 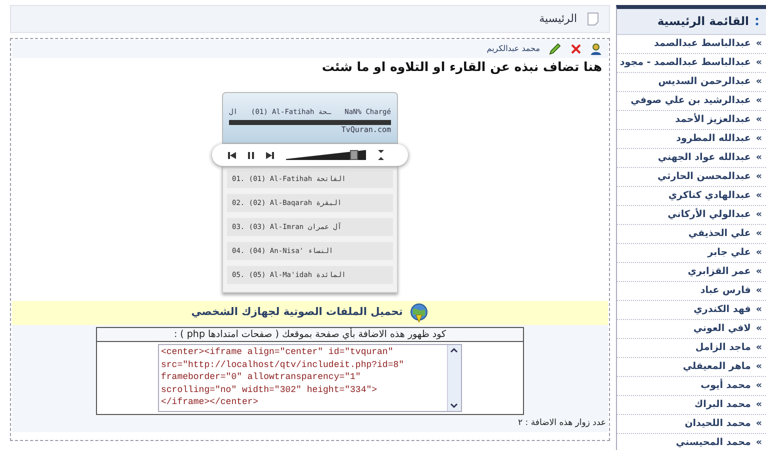 What do you see at coordinates (729, 253) in the screenshot?
I see `sidebar-link: علي جابر` at bounding box center [729, 253].